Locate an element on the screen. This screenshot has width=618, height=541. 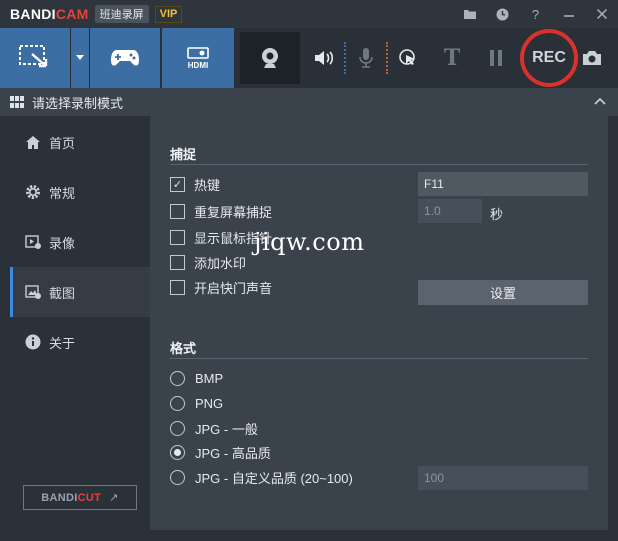
hotkey-checkbox: ✓ is located at coordinates (177, 184).